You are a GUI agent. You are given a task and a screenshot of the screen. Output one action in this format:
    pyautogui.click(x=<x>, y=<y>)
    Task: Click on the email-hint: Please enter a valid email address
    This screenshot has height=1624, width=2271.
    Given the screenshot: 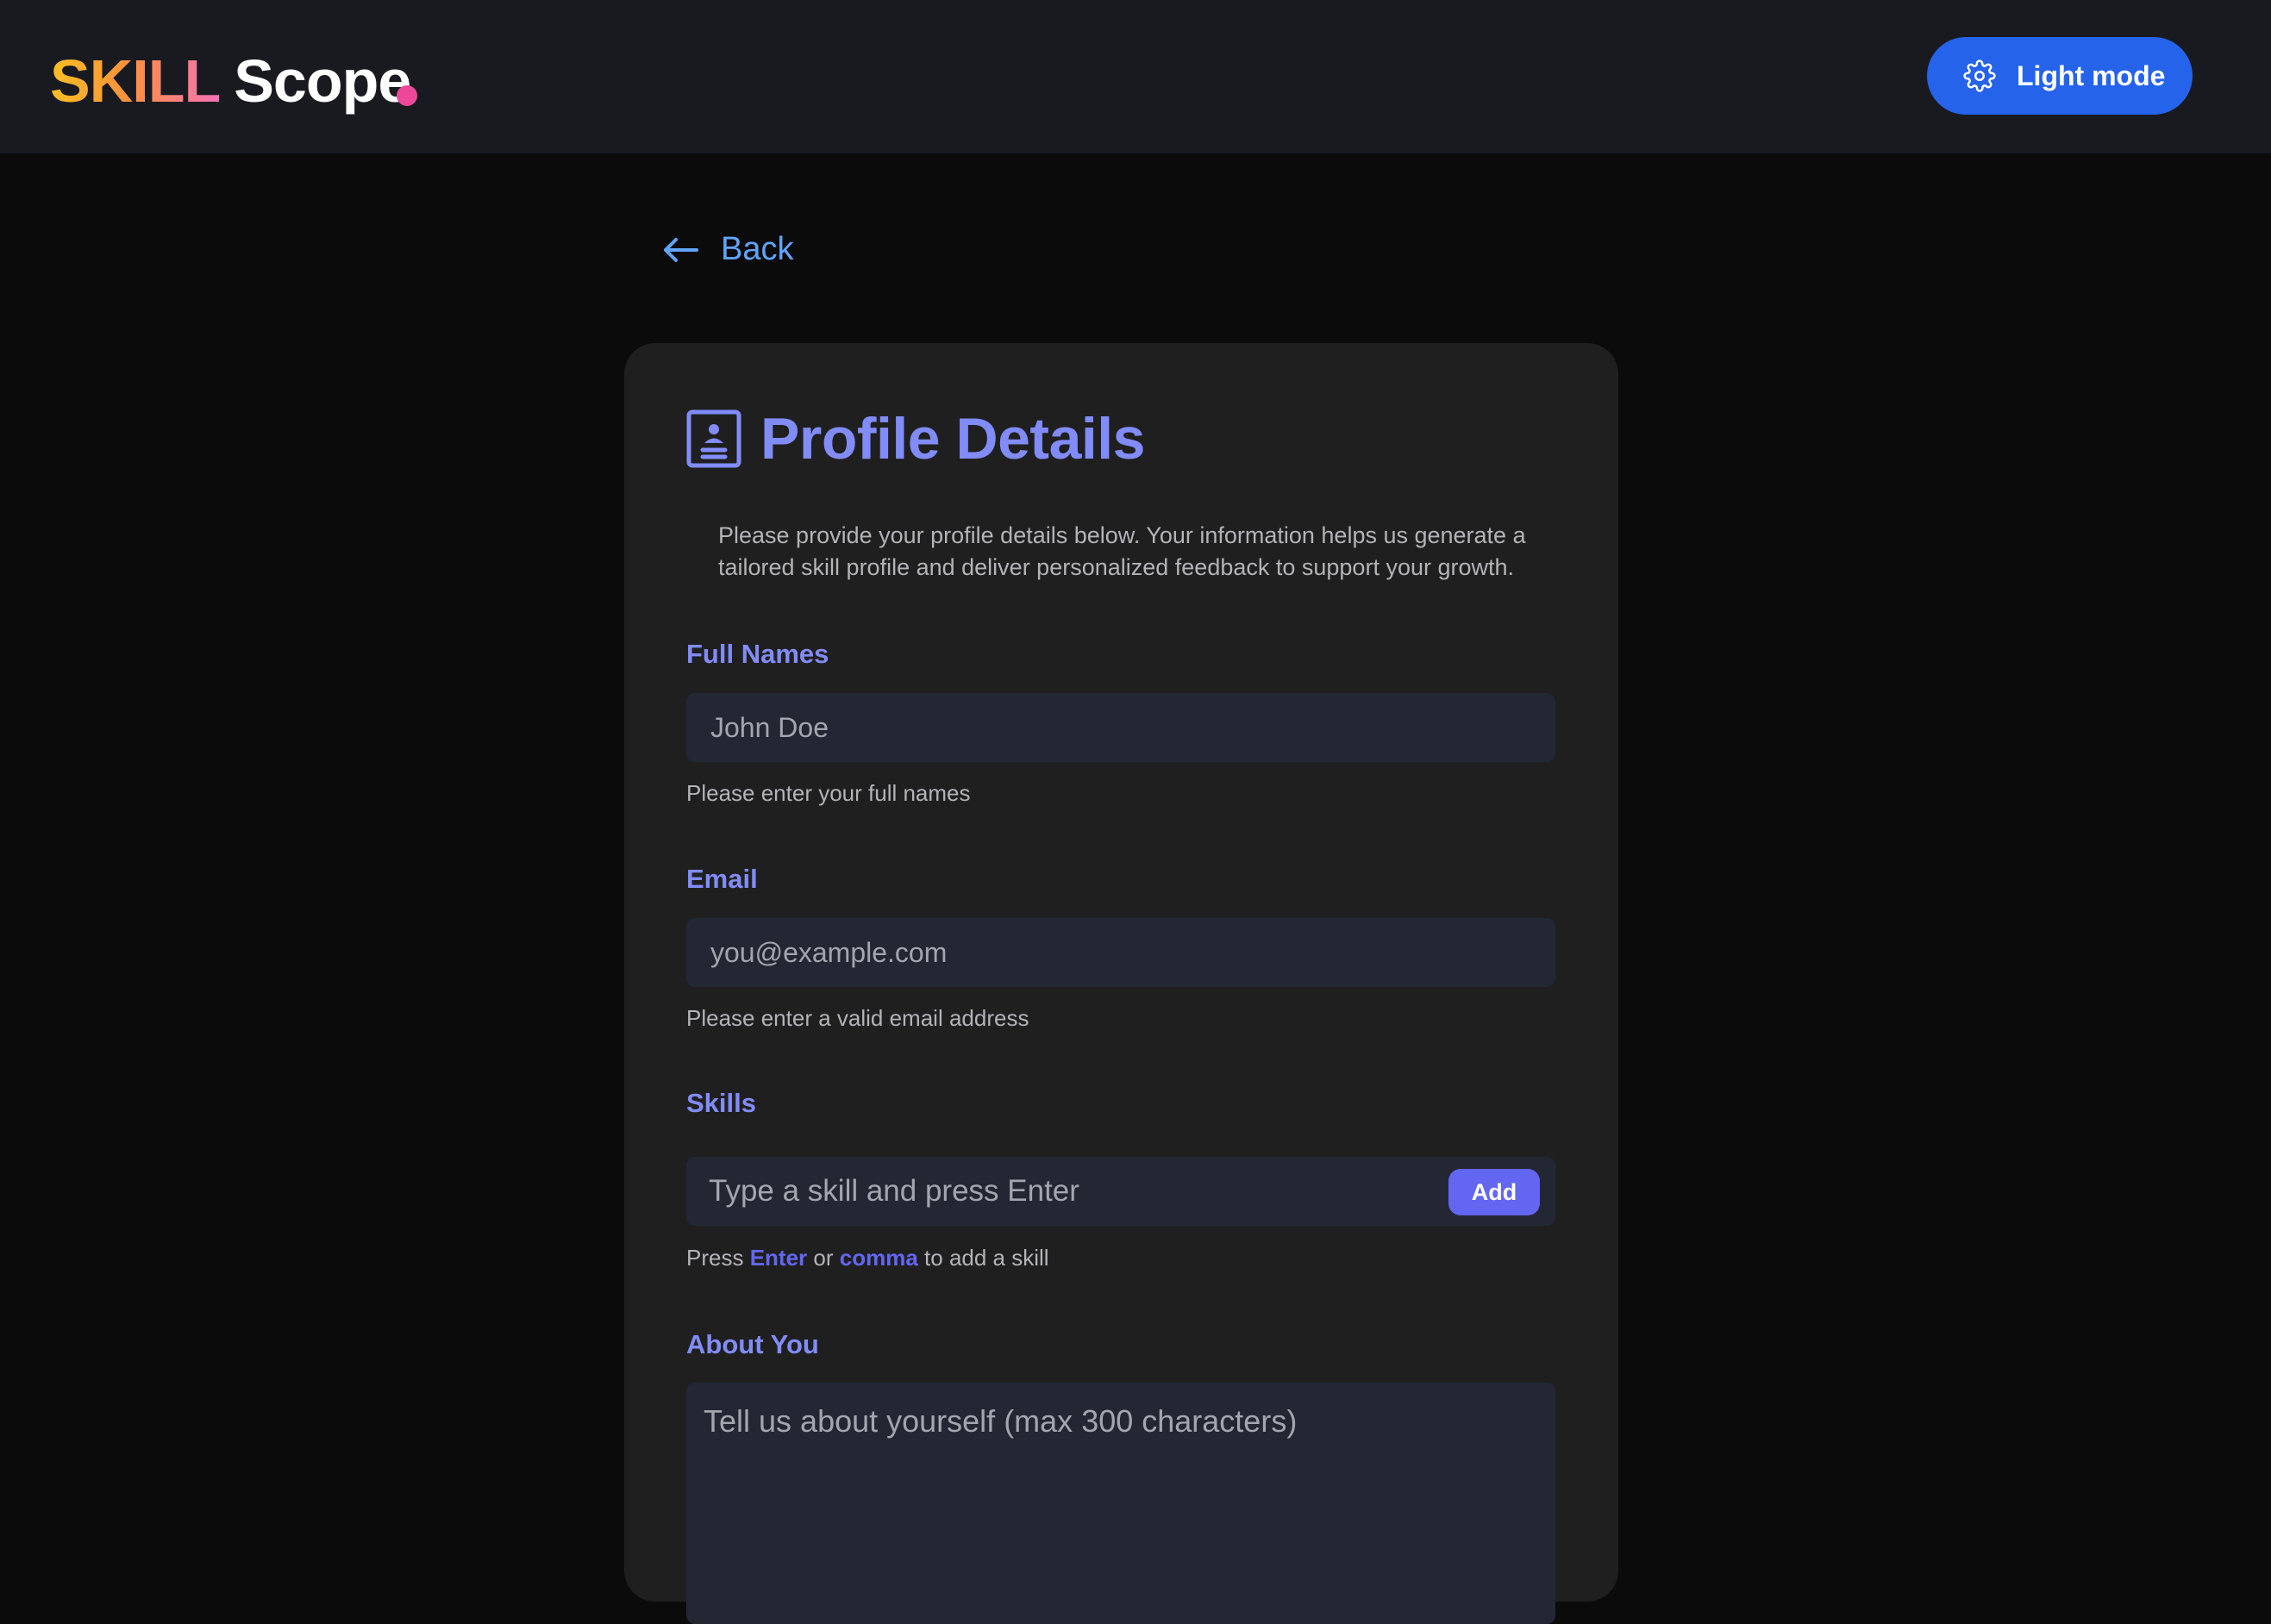 What is the action you would take?
    pyautogui.click(x=857, y=1018)
    